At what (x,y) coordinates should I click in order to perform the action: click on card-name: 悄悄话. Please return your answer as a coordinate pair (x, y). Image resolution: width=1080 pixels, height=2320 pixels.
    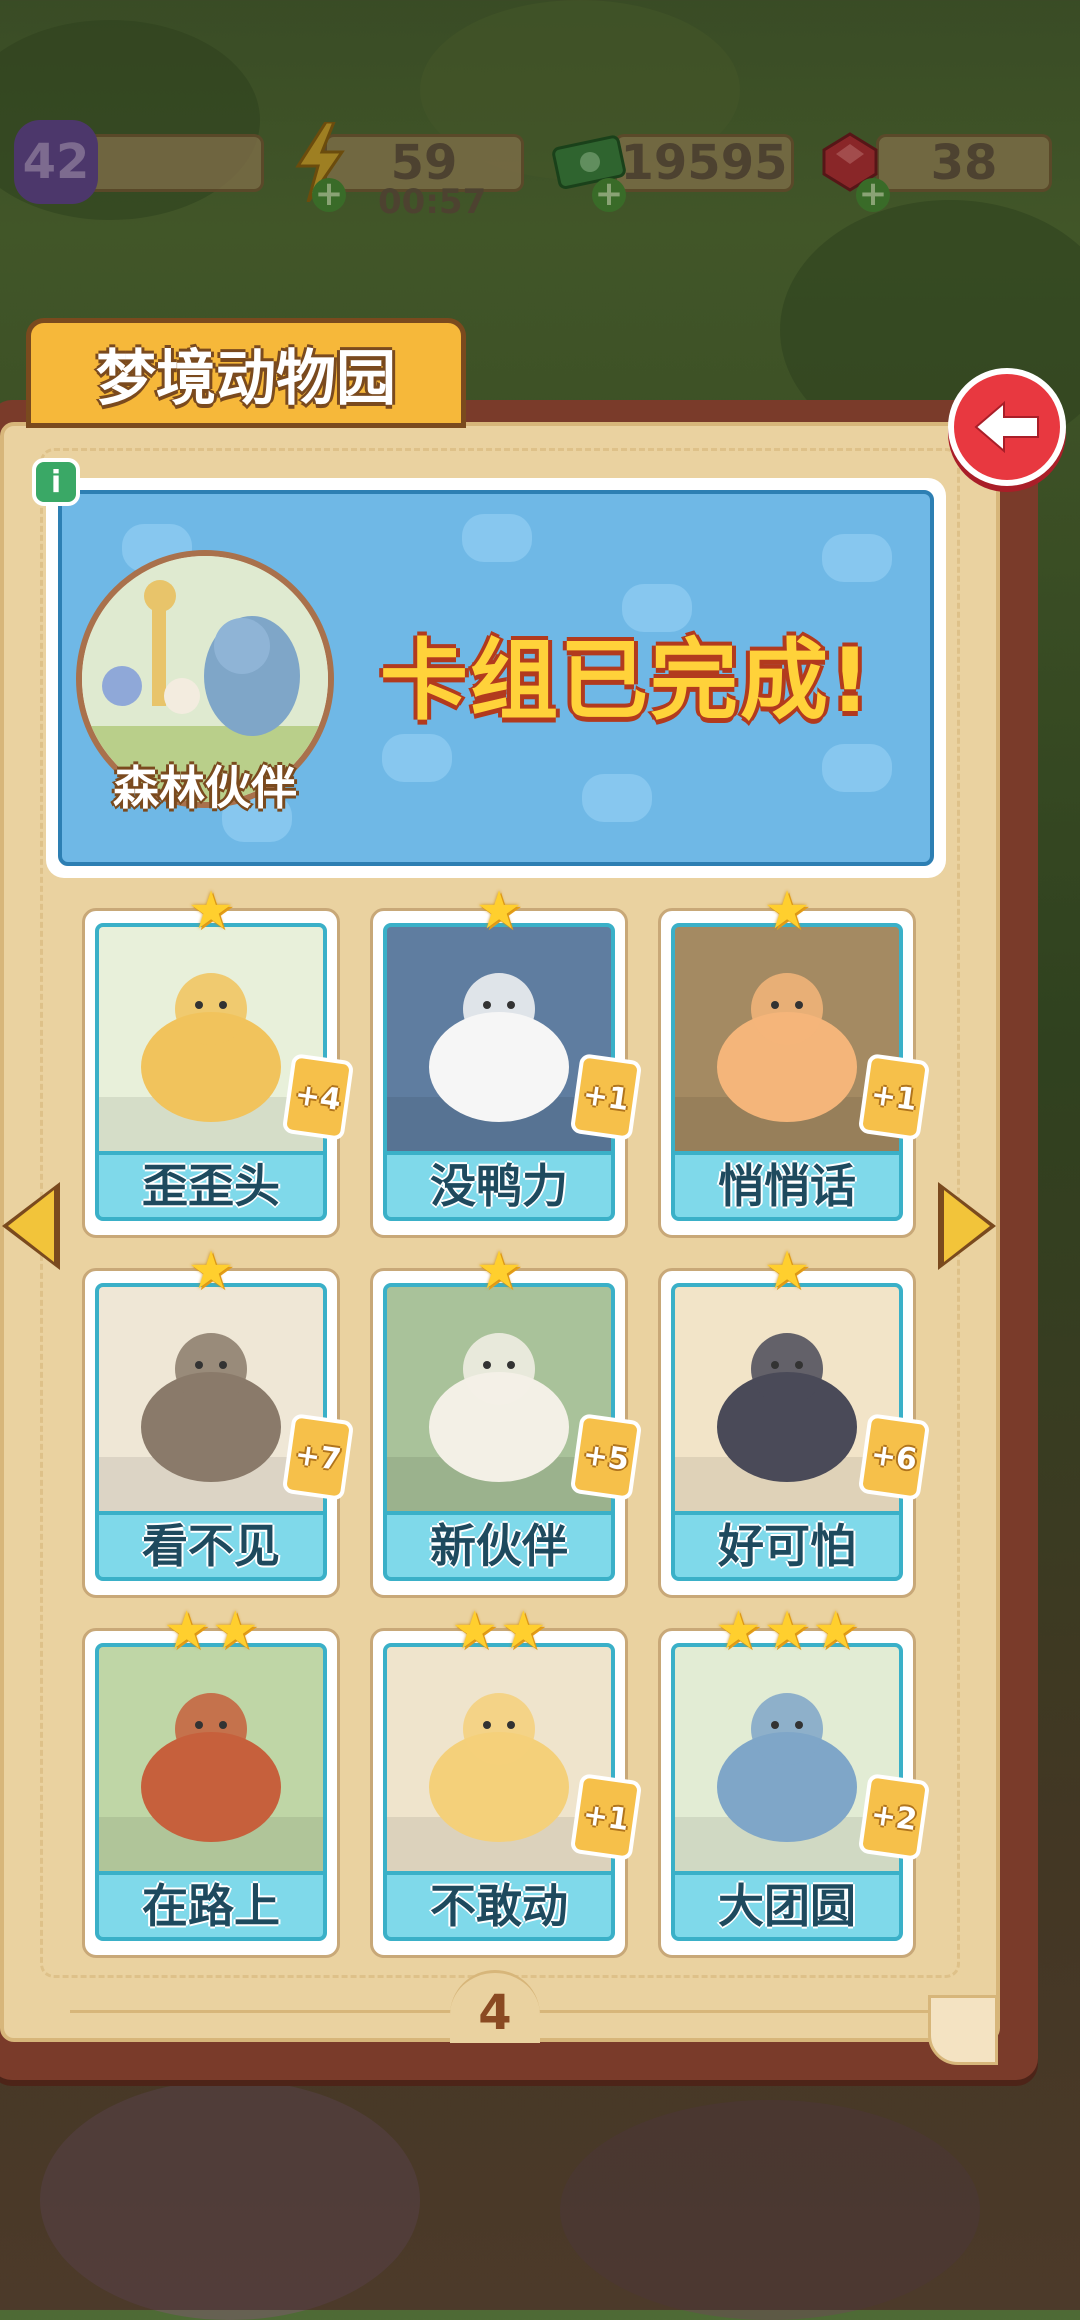
    Looking at the image, I should click on (787, 1186).